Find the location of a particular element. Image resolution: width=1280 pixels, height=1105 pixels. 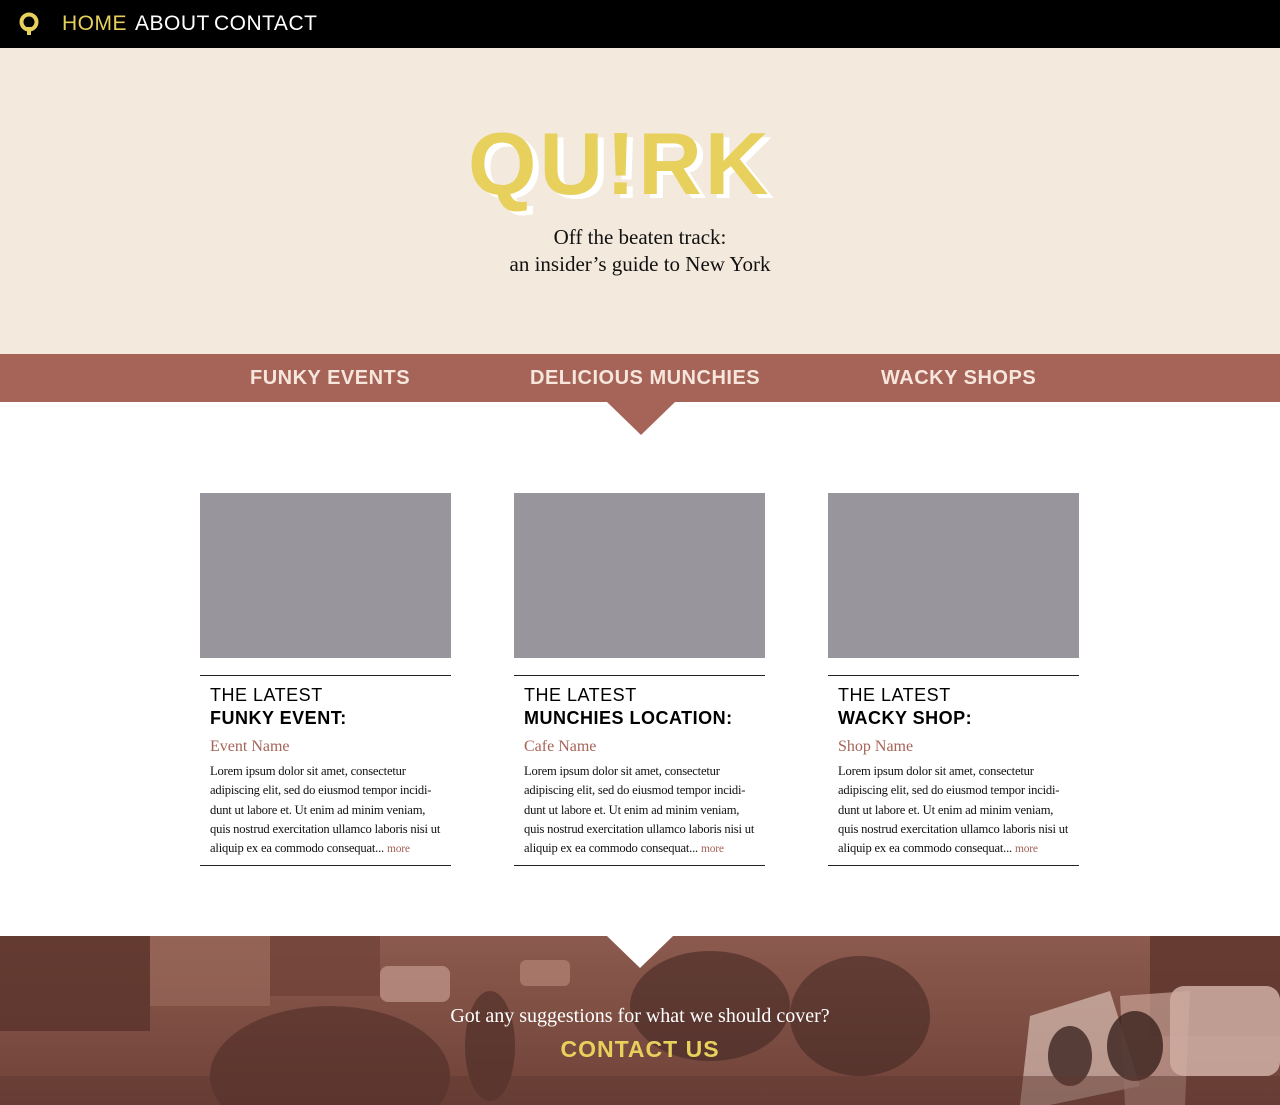

nav-about-link: ABOUT is located at coordinates (172, 24).